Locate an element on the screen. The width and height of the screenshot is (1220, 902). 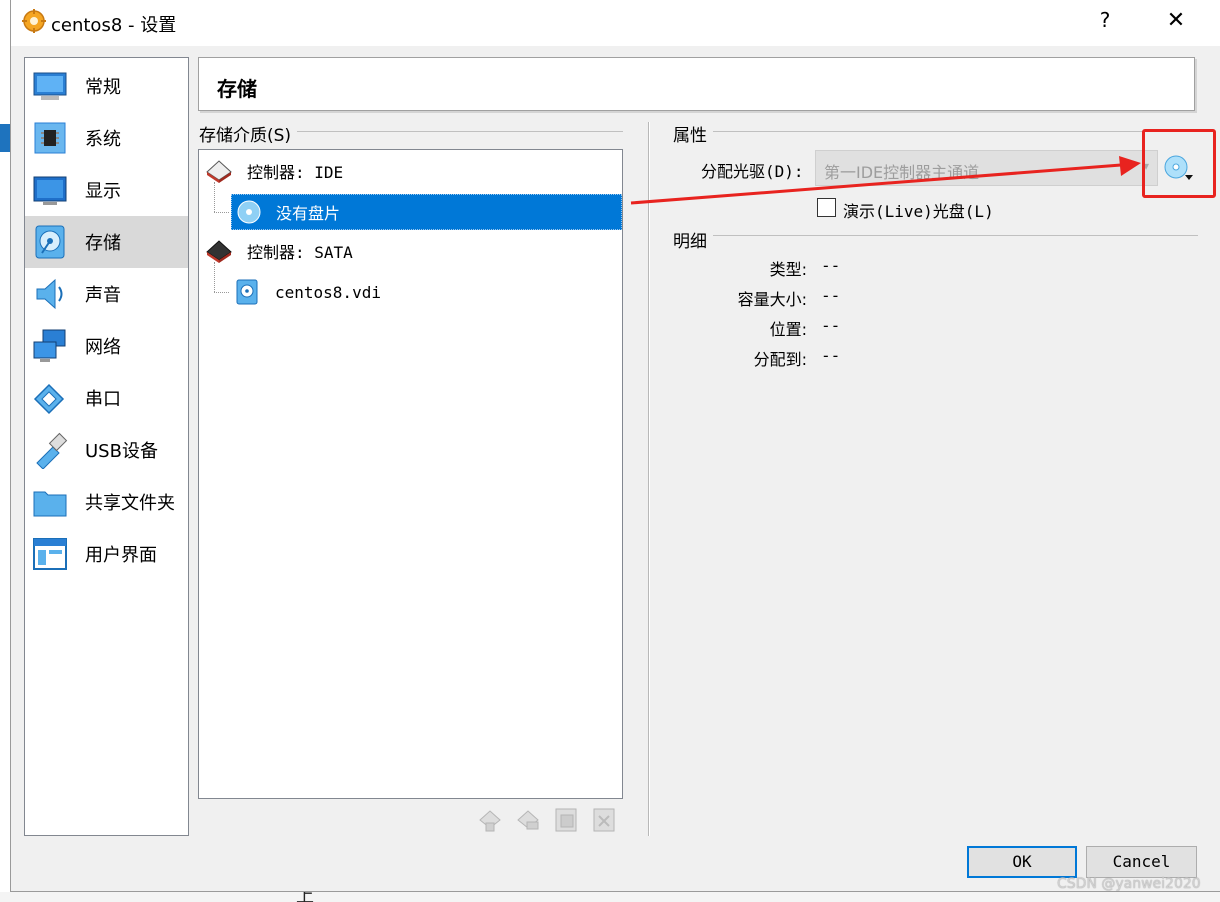
add-controller-icon is located at coordinates (490, 820).